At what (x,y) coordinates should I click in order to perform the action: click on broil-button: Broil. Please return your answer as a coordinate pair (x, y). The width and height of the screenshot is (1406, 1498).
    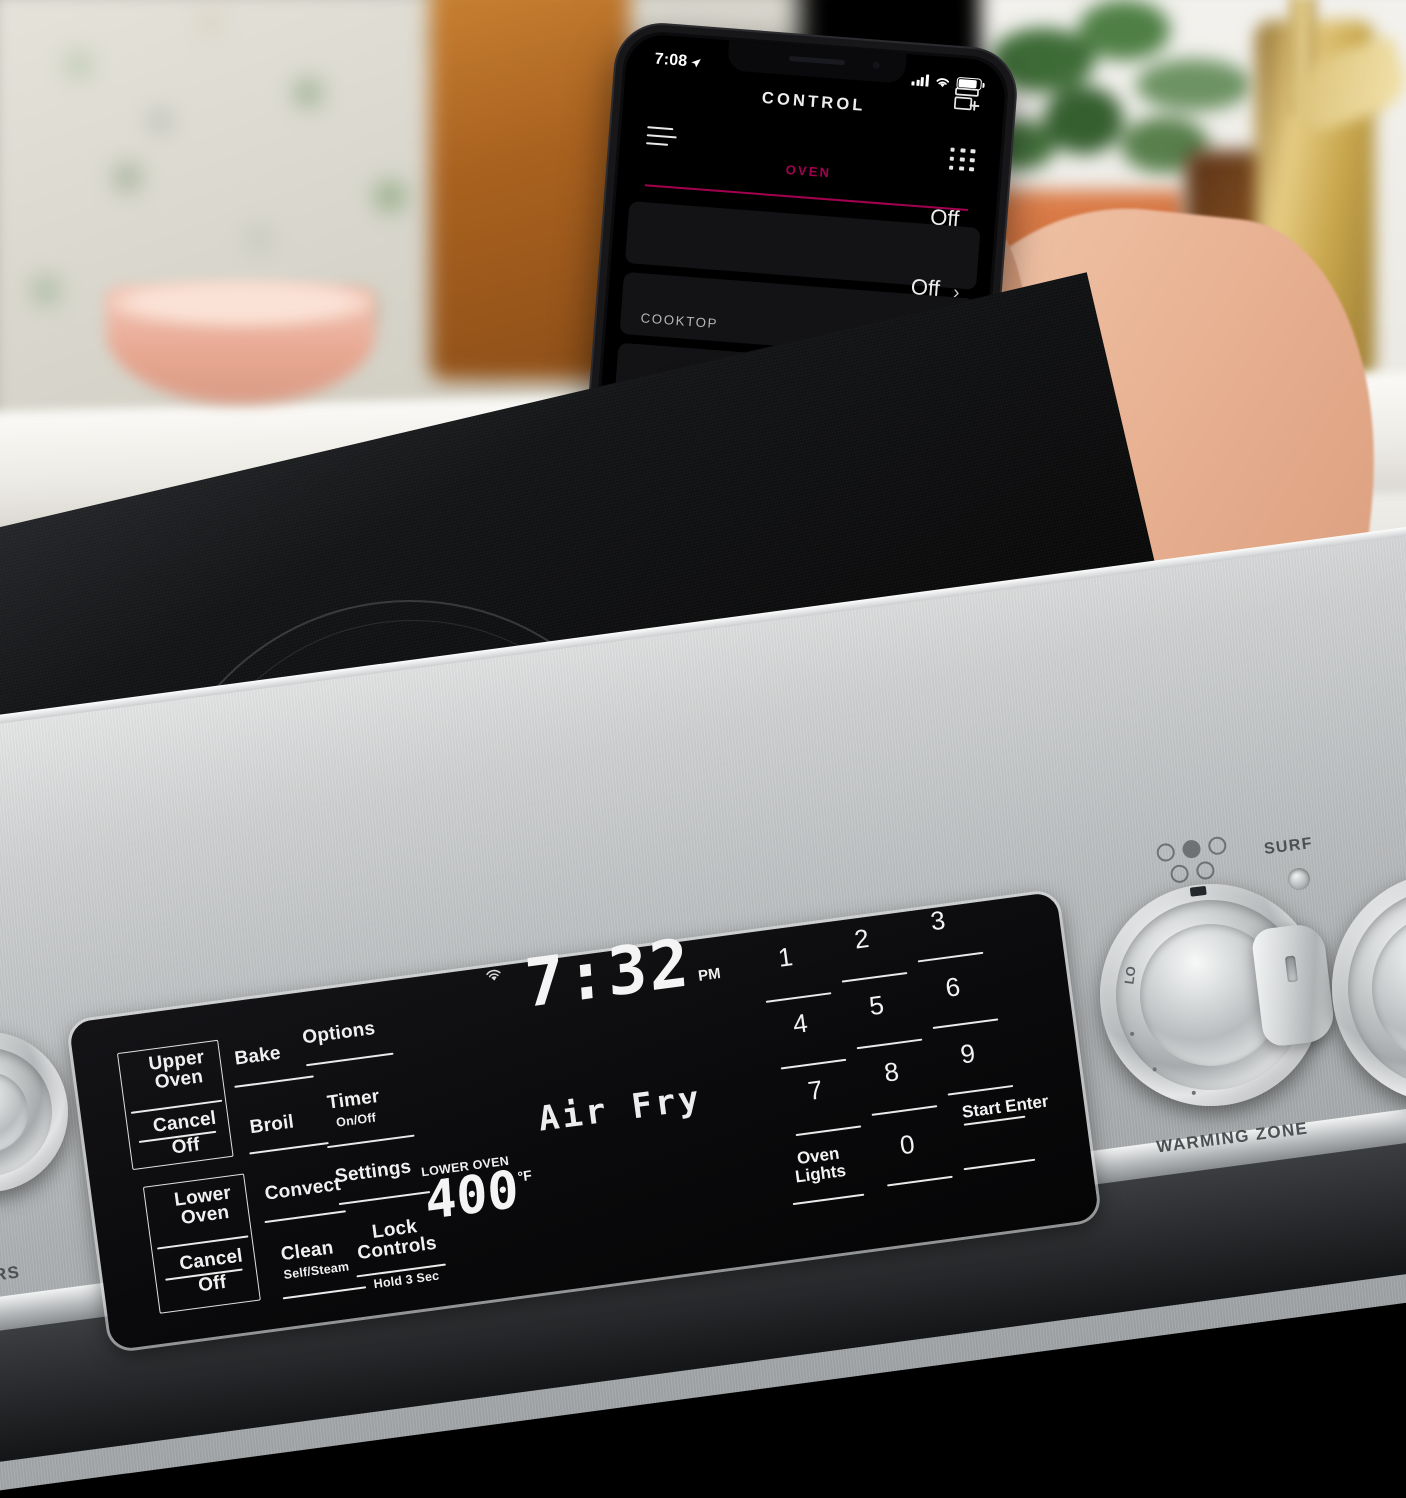
    Looking at the image, I should click on (272, 1125).